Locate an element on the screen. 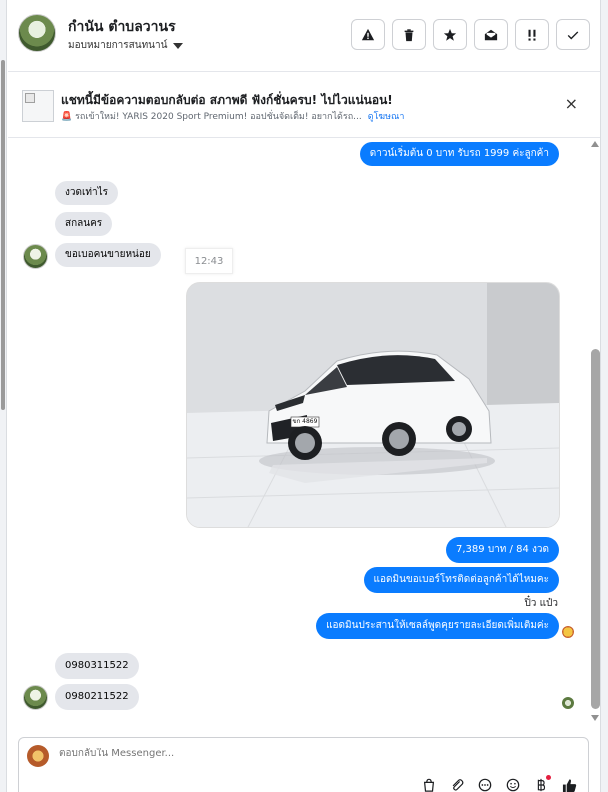 The height and width of the screenshot is (792, 608). reply-composer is located at coordinates (303, 764).